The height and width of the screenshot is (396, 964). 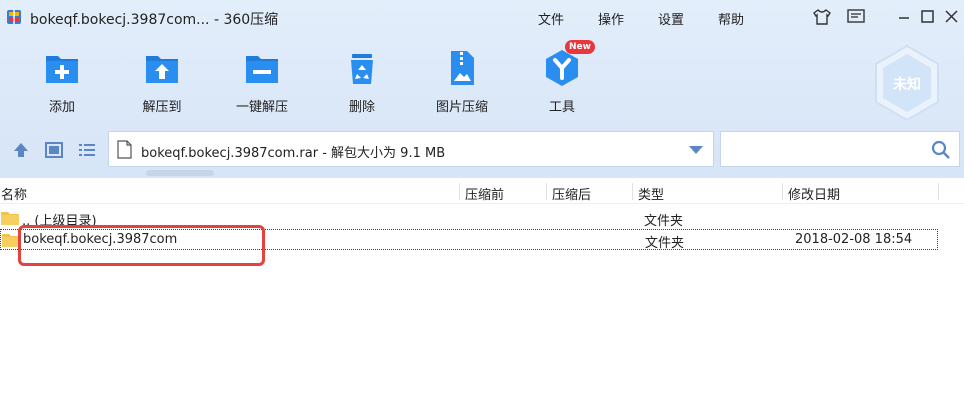 What do you see at coordinates (551, 18) in the screenshot?
I see `menu-file: 文件` at bounding box center [551, 18].